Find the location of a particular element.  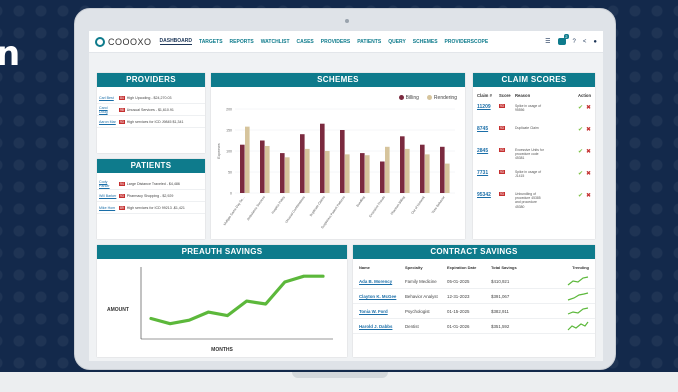

user-icon: ● is located at coordinates (595, 42).